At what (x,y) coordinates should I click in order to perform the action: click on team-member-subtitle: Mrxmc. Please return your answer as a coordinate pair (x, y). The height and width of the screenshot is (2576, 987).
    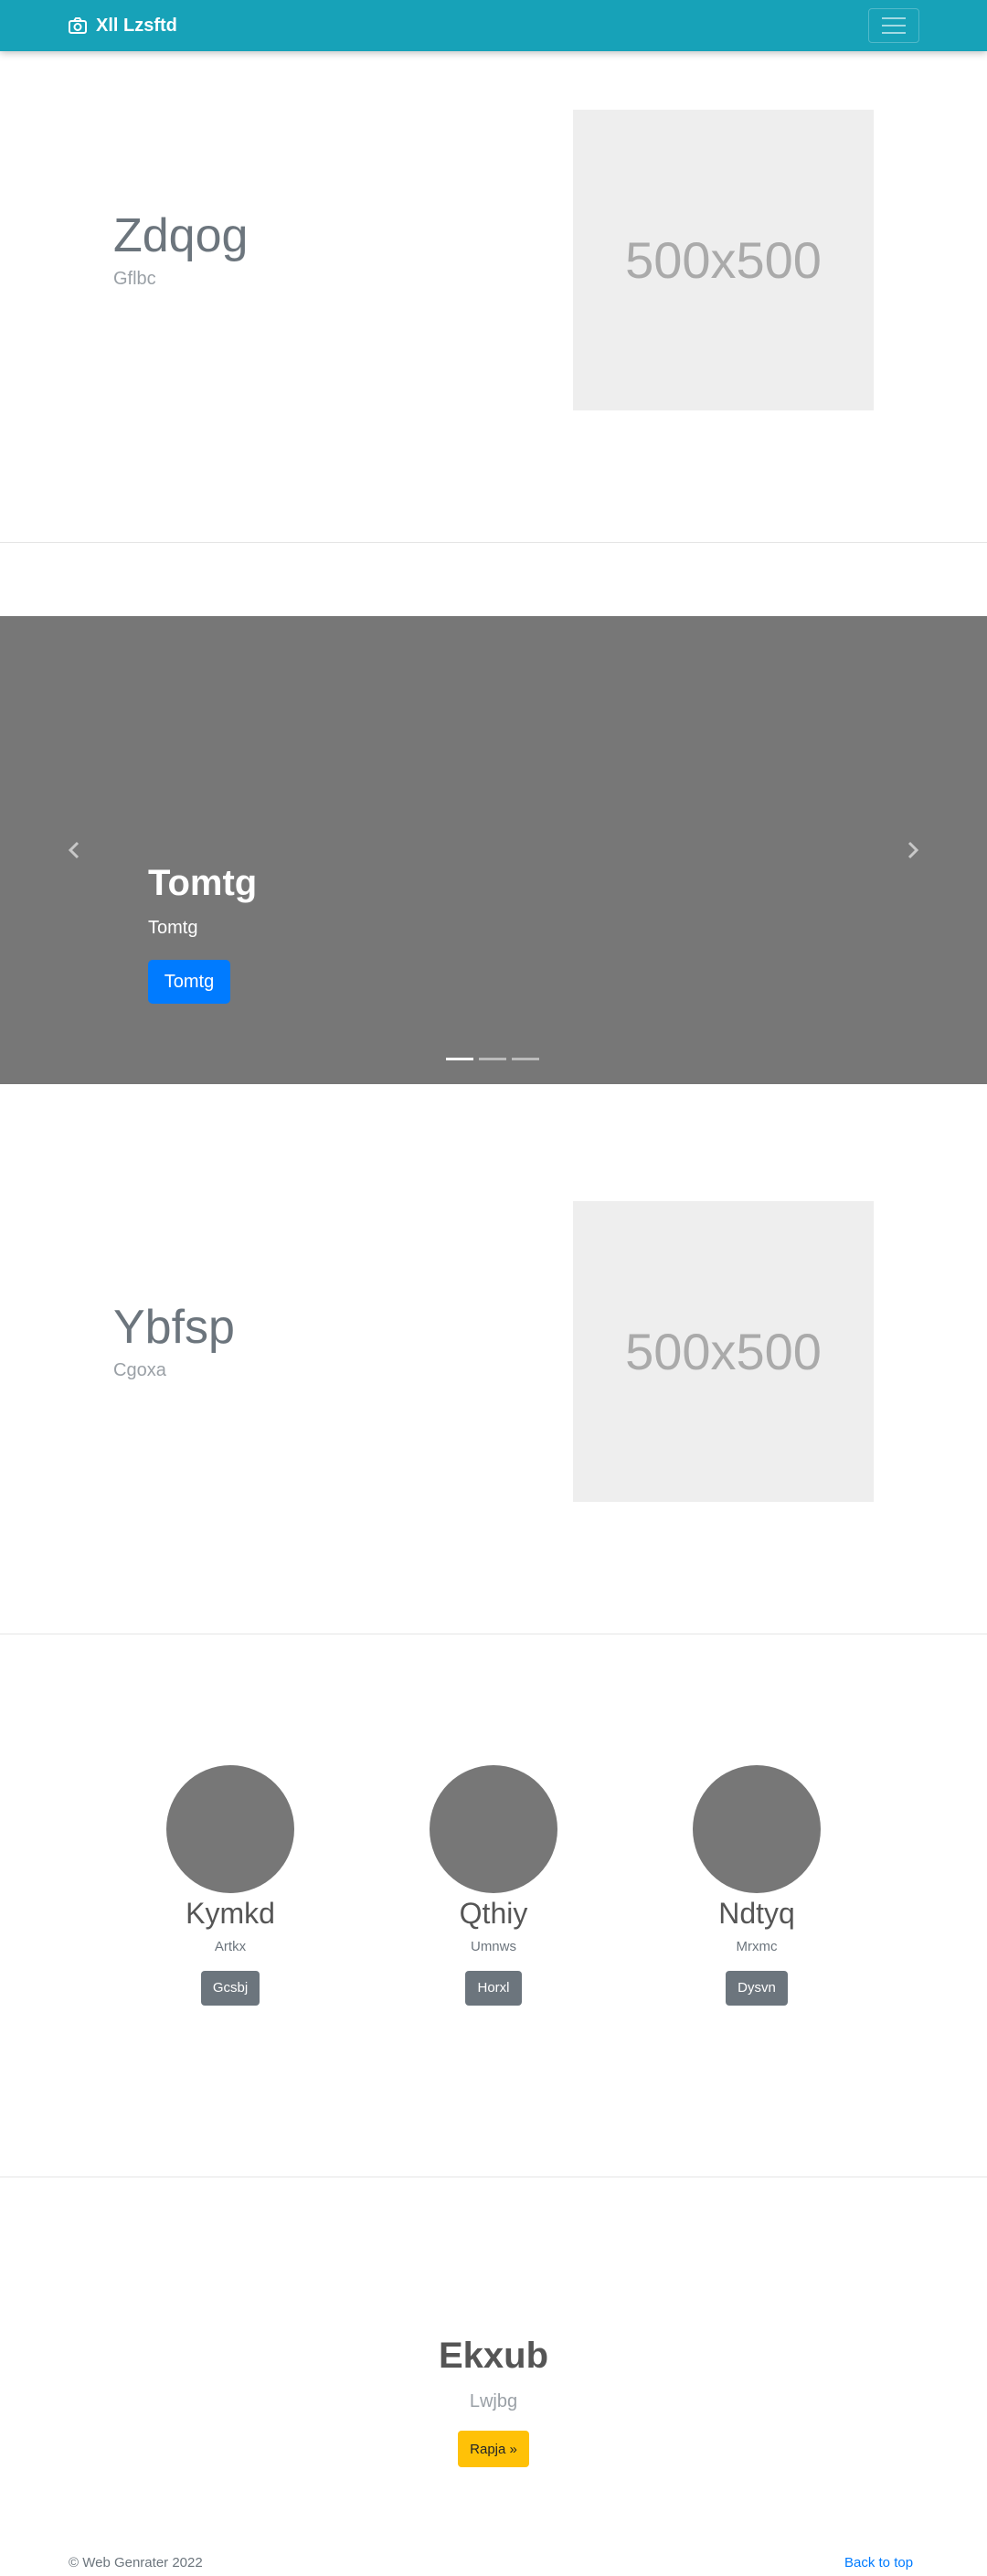
    Looking at the image, I should click on (757, 1946).